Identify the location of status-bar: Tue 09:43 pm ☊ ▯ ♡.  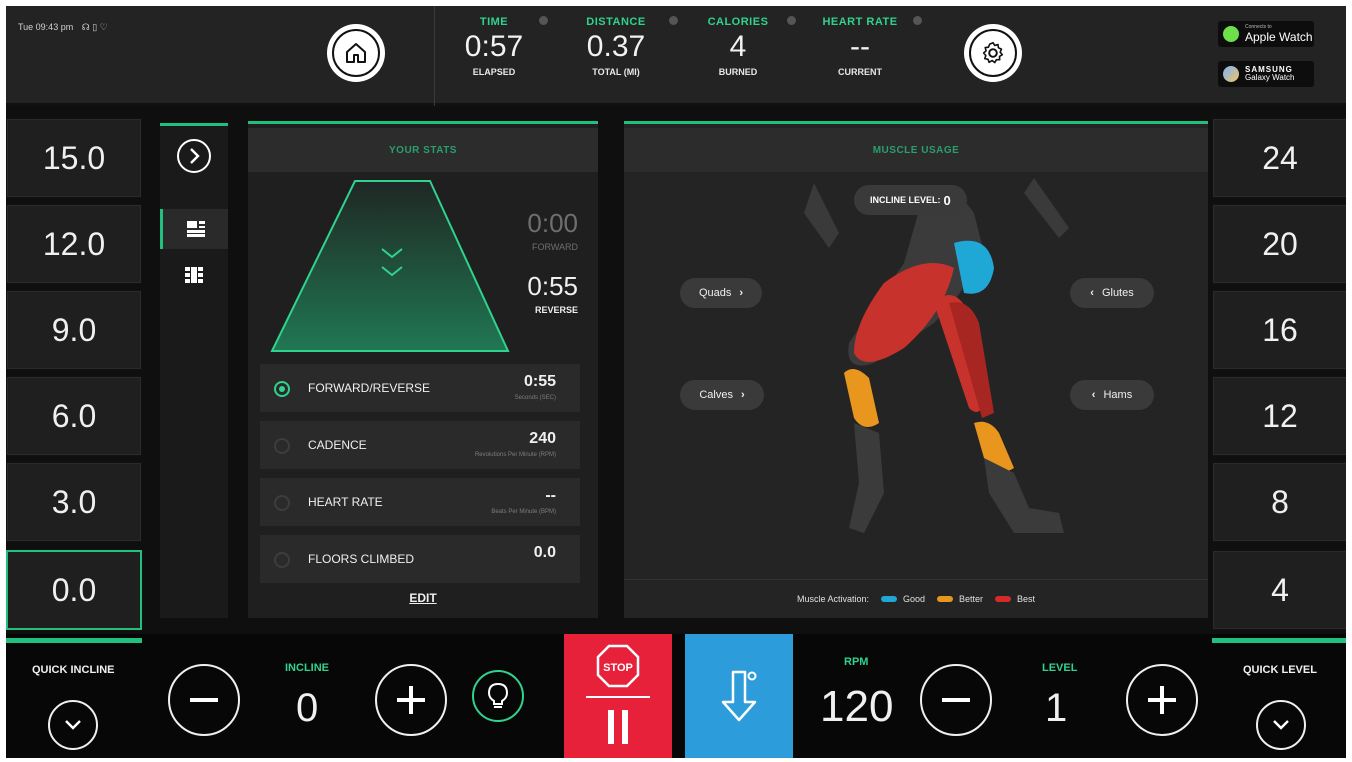
(63, 27).